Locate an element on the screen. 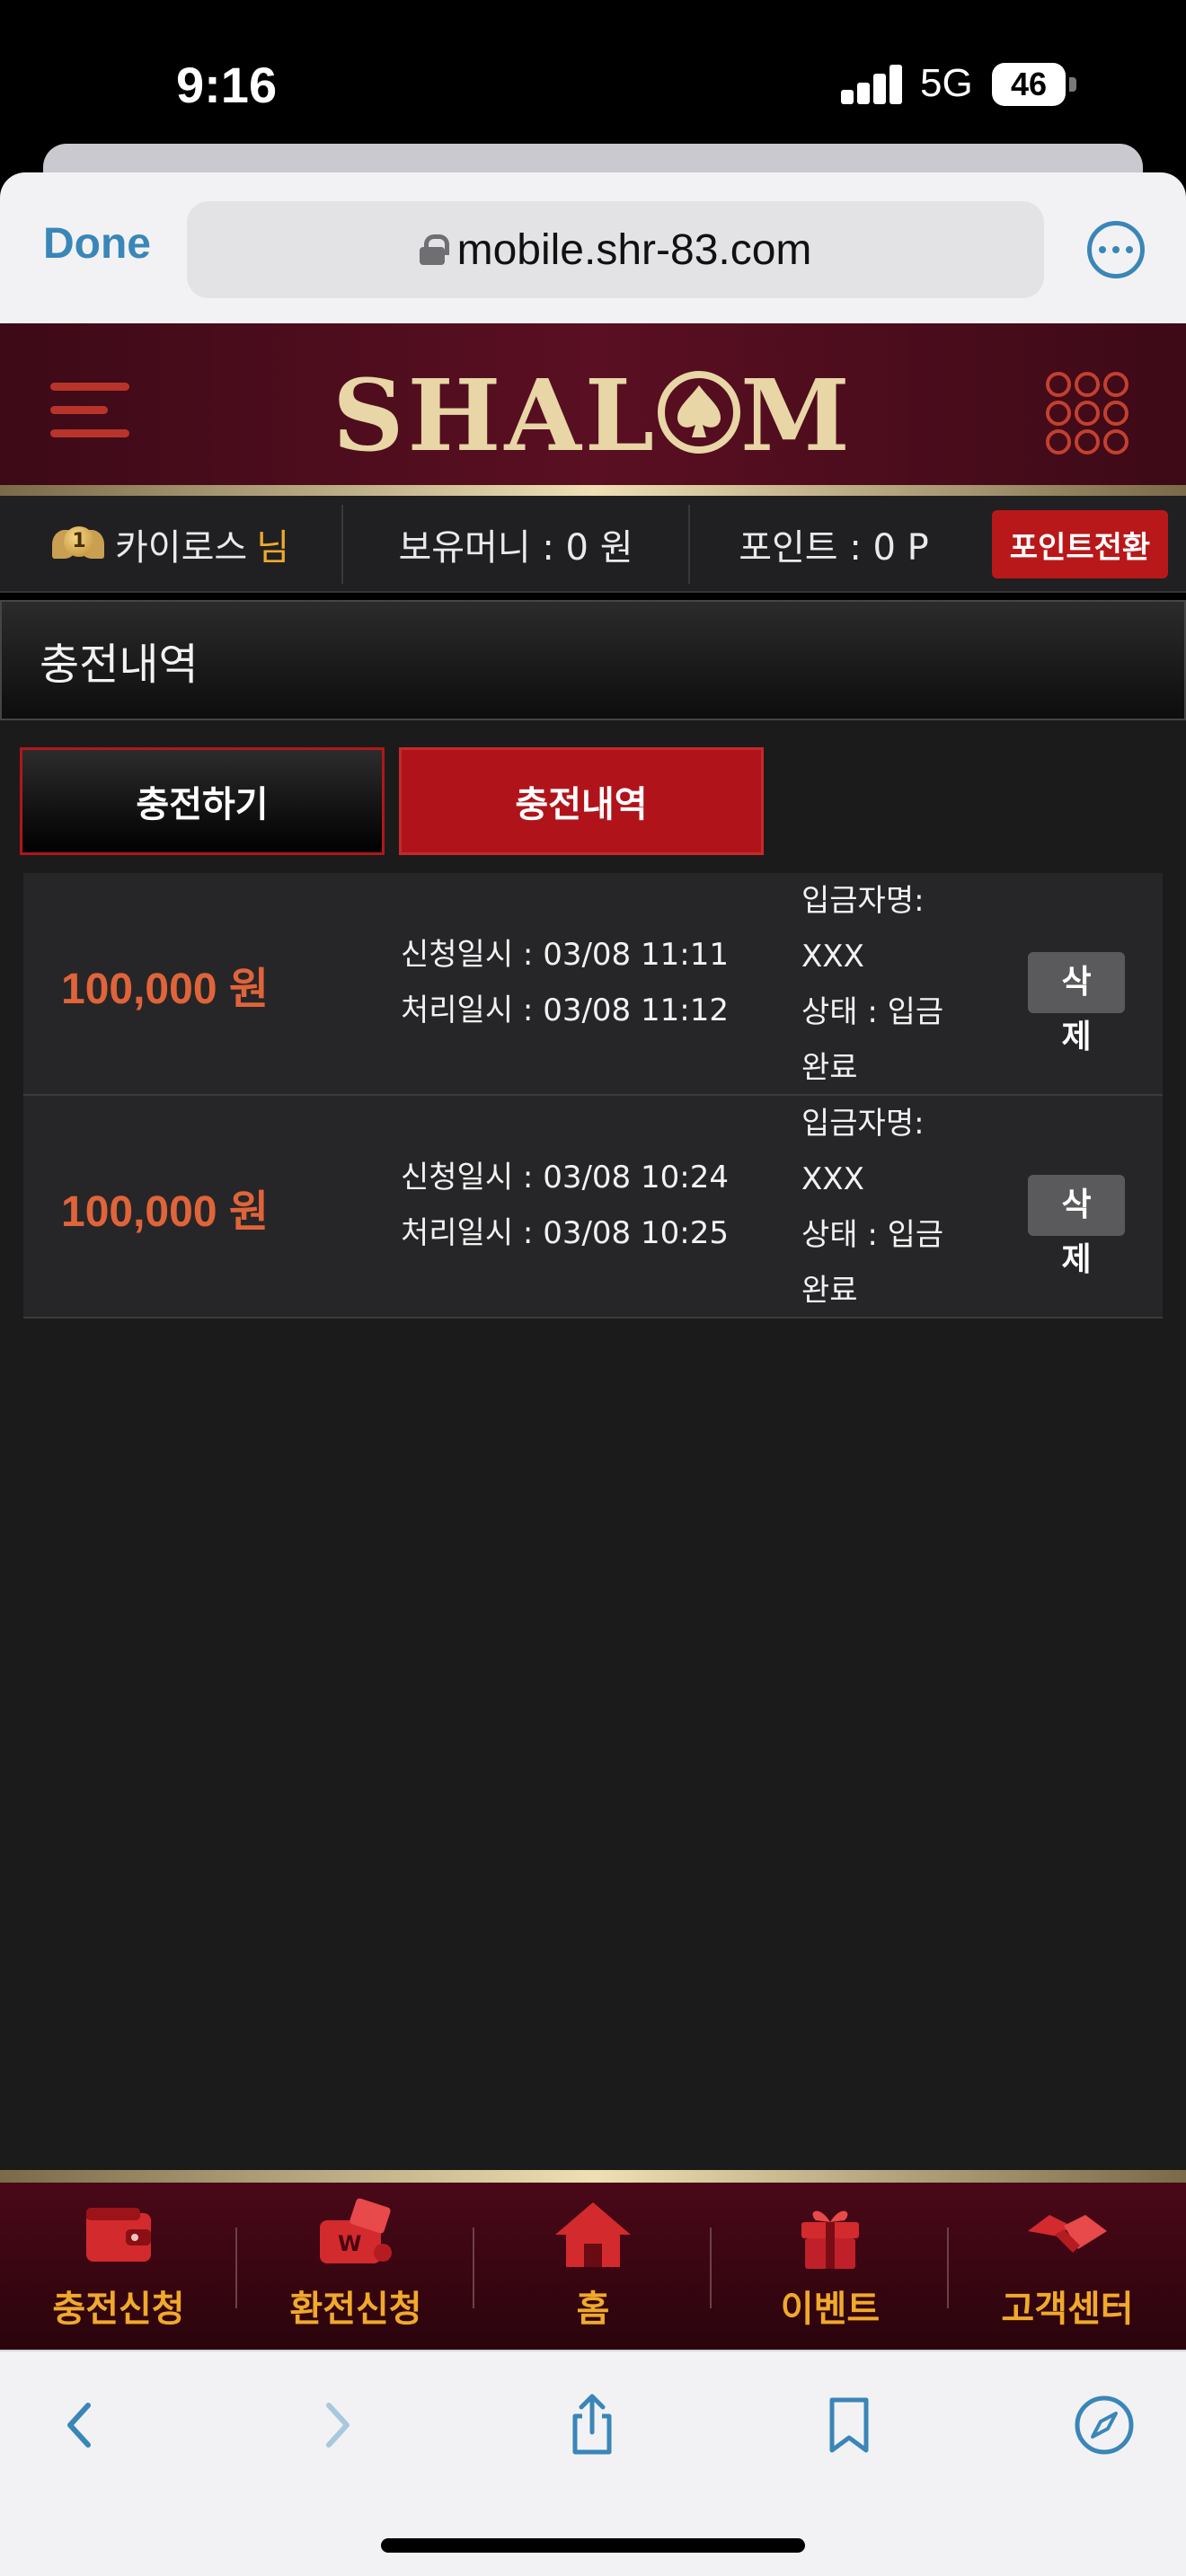 The width and height of the screenshot is (1186, 2576). level-number: 1 is located at coordinates (78, 541).